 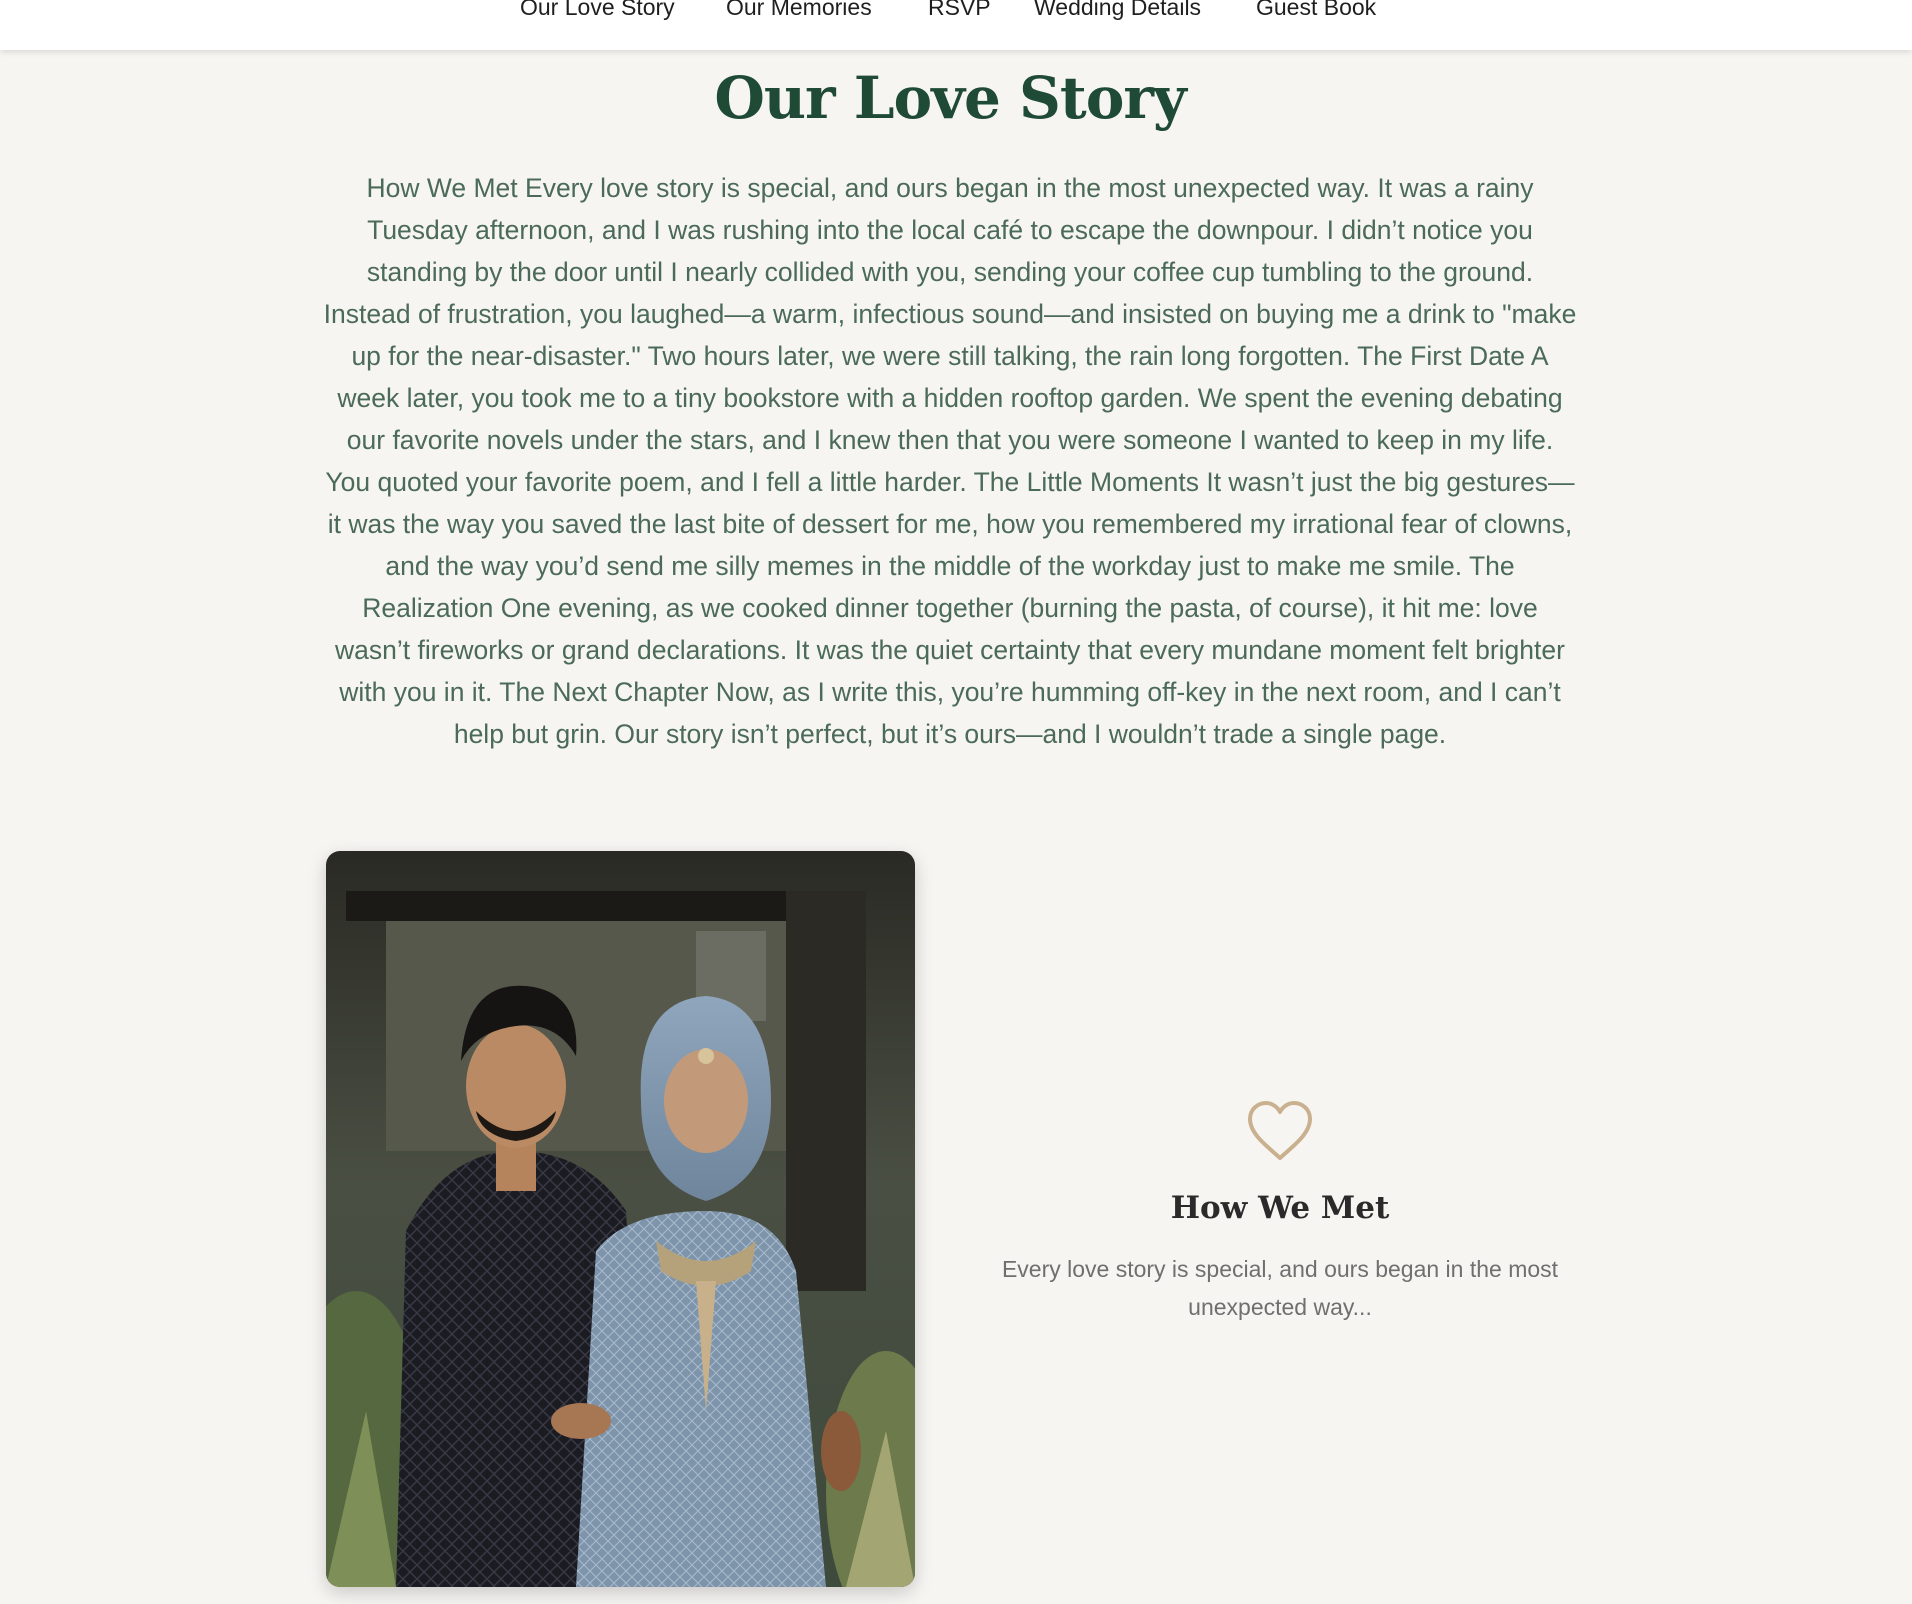 I want to click on couple-photo, so click(x=620, y=1219).